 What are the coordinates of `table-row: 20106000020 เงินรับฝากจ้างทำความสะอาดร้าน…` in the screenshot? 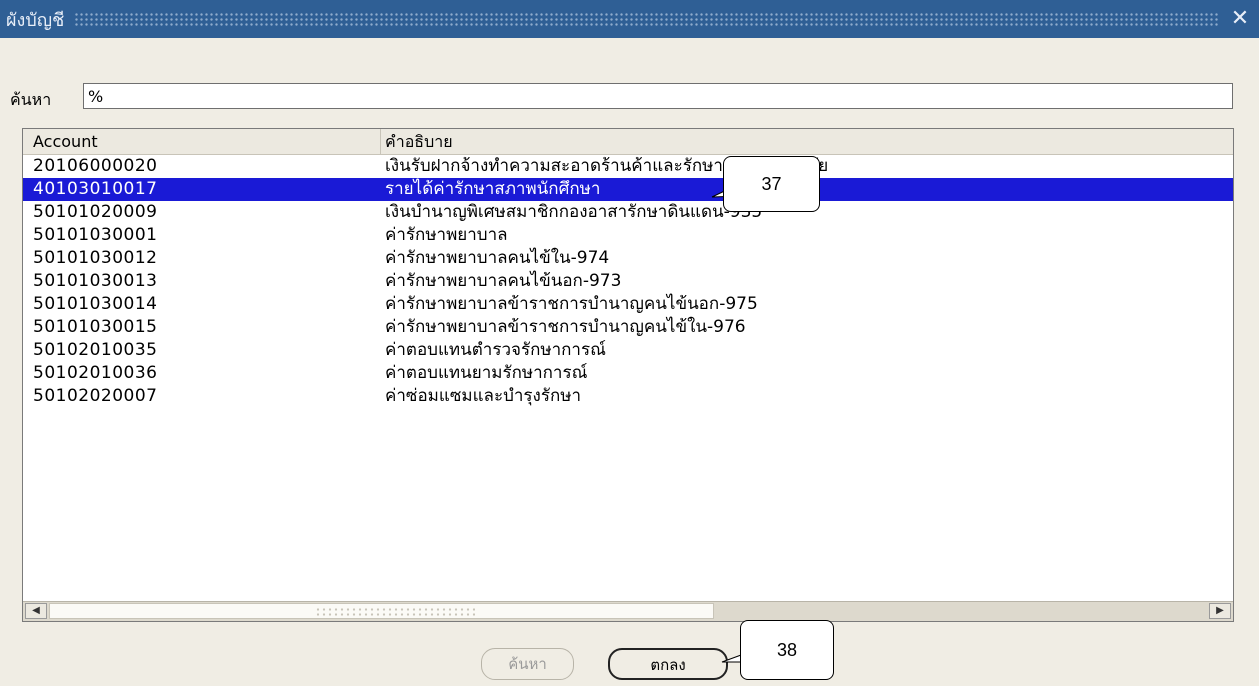 It's located at (628, 166).